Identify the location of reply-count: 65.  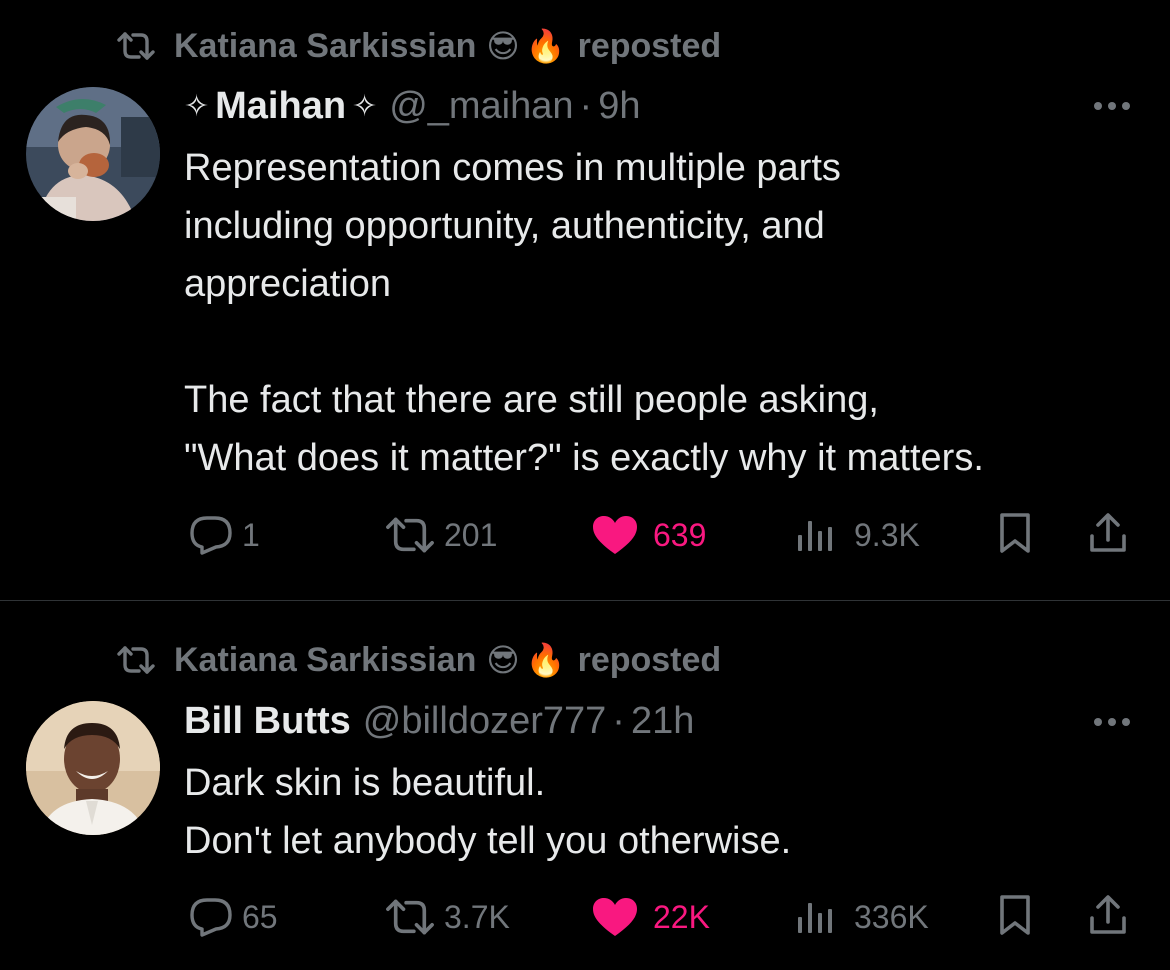
(260, 916).